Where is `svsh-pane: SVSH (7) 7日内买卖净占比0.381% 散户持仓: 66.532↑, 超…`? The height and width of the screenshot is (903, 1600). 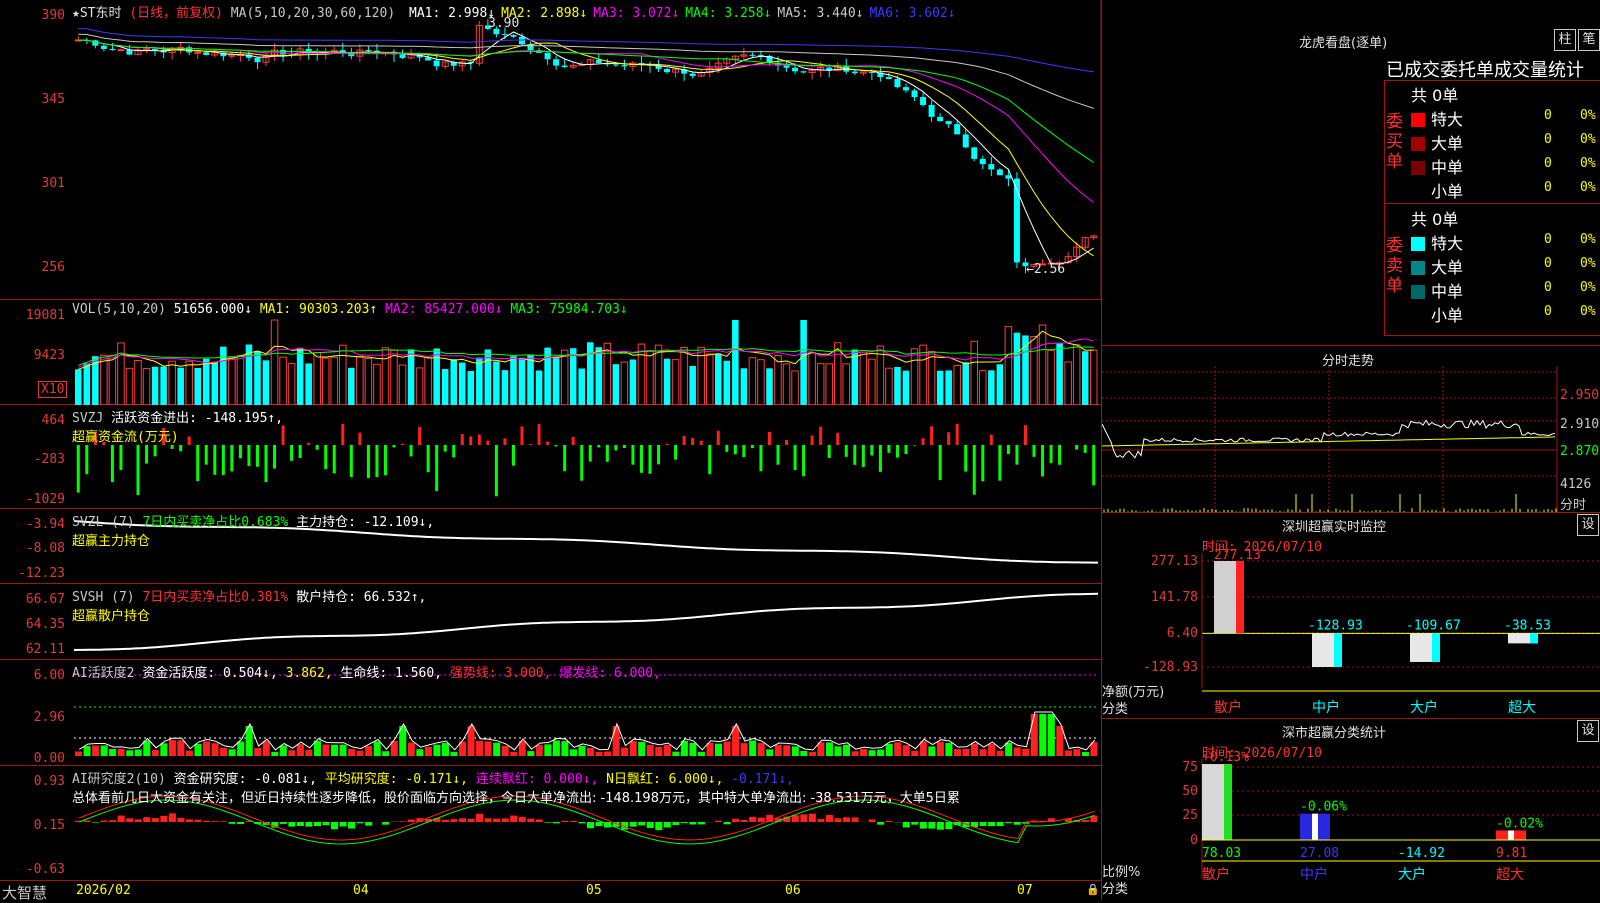 svsh-pane: SVSH (7) 7日内买卖净占比0.381% 散户持仓: 66.532↑, 超… is located at coordinates (550, 622).